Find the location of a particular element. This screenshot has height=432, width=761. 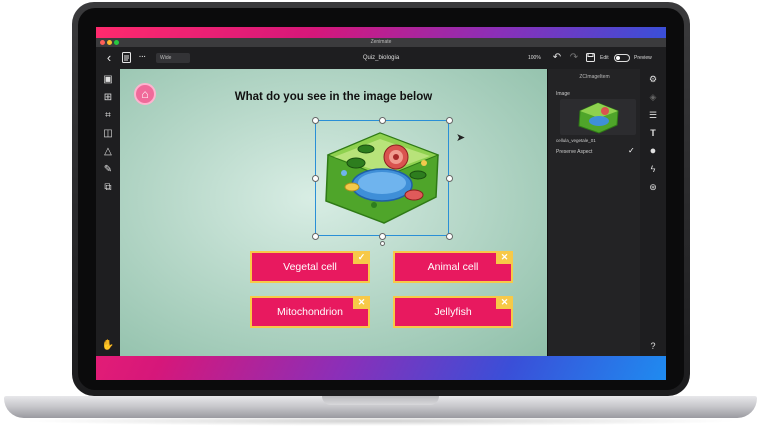

crop-icon: ⌗ is located at coordinates (108, 116).